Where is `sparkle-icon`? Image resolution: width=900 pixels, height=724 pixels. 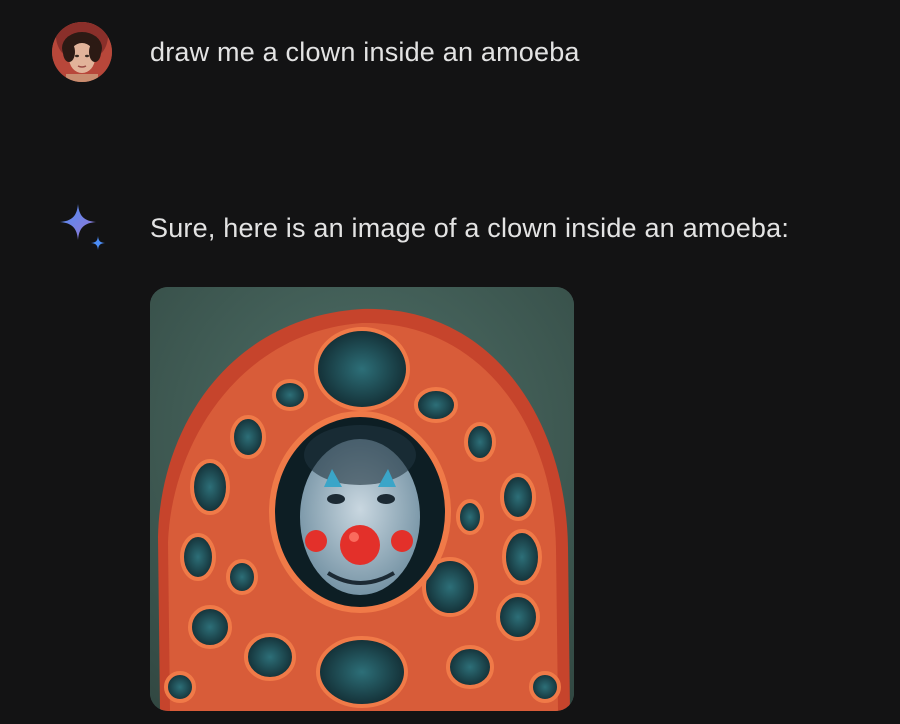
sparkle-icon is located at coordinates (84, 228).